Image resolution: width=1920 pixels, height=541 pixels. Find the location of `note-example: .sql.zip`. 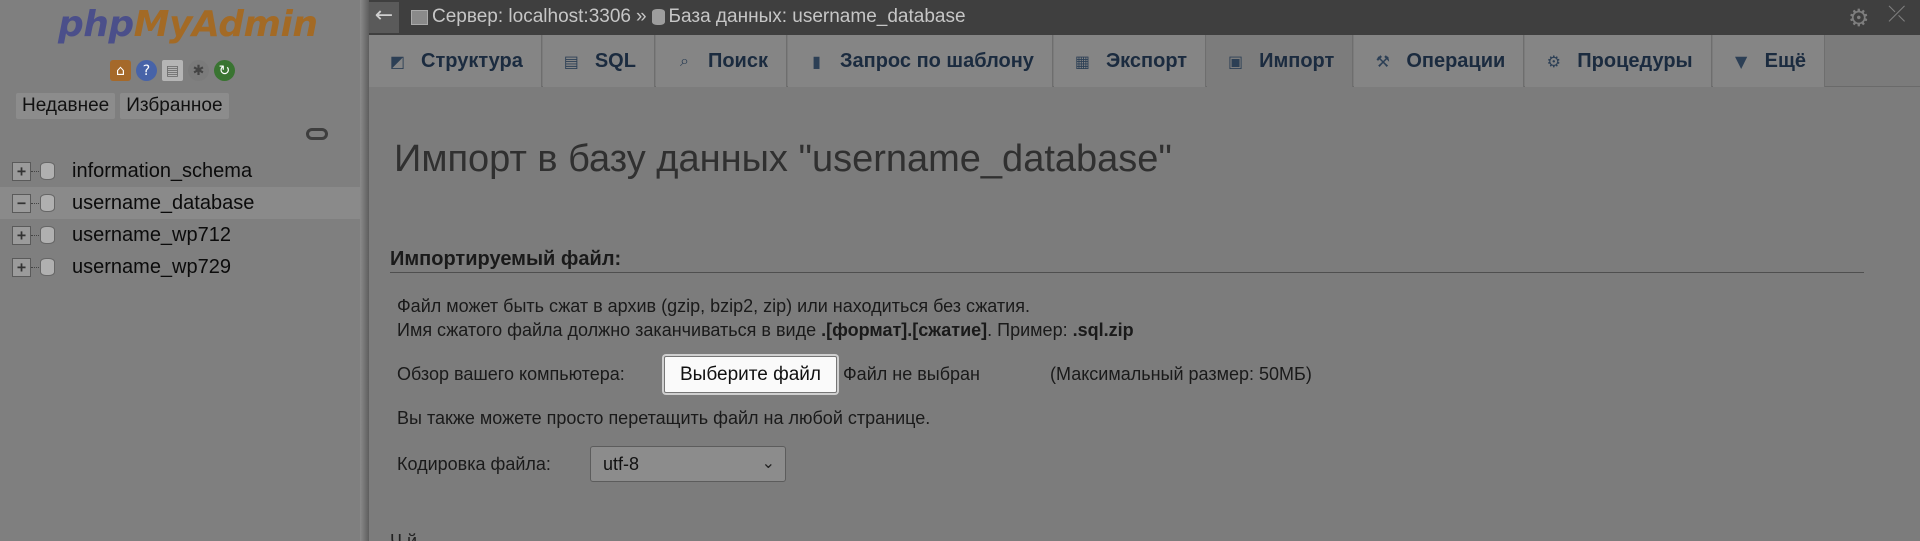

note-example: .sql.zip is located at coordinates (1103, 330).